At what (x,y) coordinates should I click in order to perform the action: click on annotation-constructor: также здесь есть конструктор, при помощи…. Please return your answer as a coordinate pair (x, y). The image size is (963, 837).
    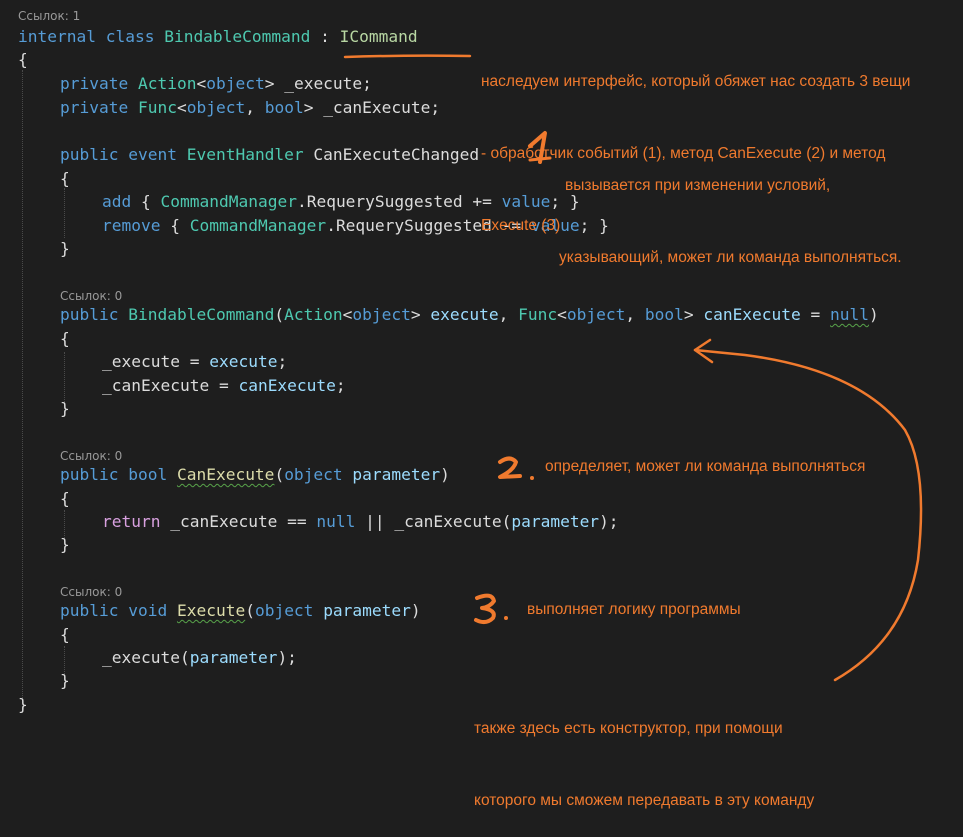
    Looking at the image, I should click on (644, 753).